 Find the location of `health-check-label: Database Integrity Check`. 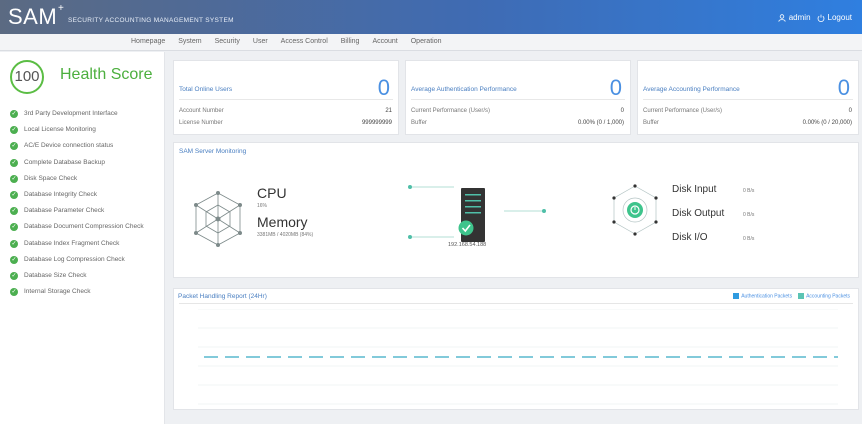

health-check-label: Database Integrity Check is located at coordinates (60, 194).